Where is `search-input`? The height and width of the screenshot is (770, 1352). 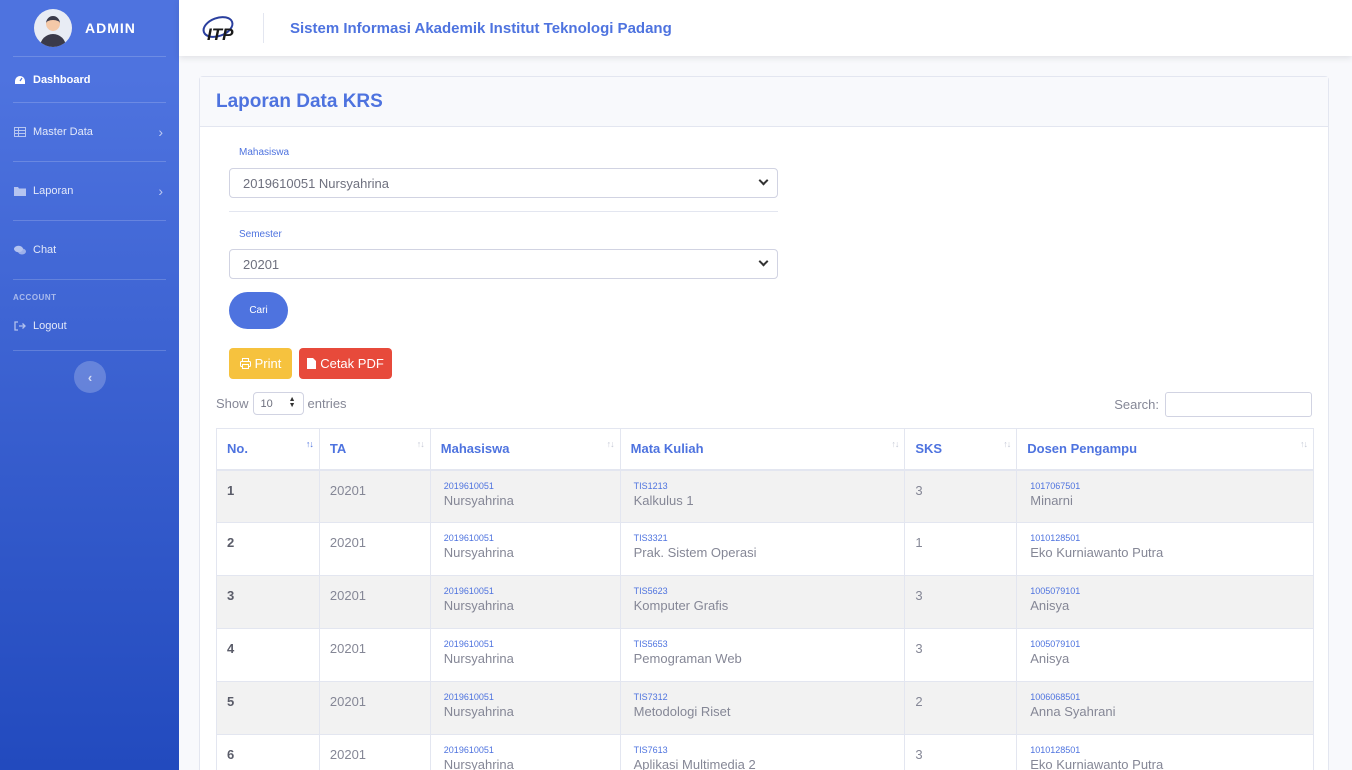
search-input is located at coordinates (1238, 404).